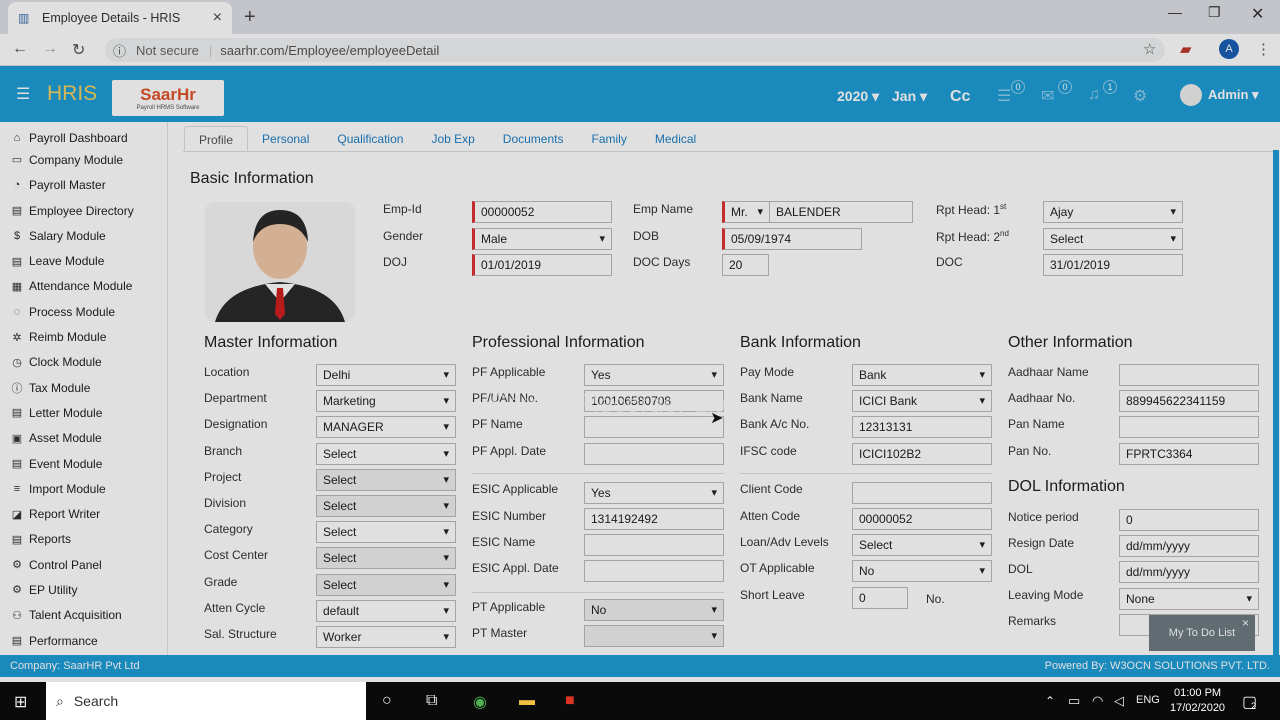 This screenshot has width=1280, height=720. I want to click on tab-job-exp: Job Exp, so click(452, 138).